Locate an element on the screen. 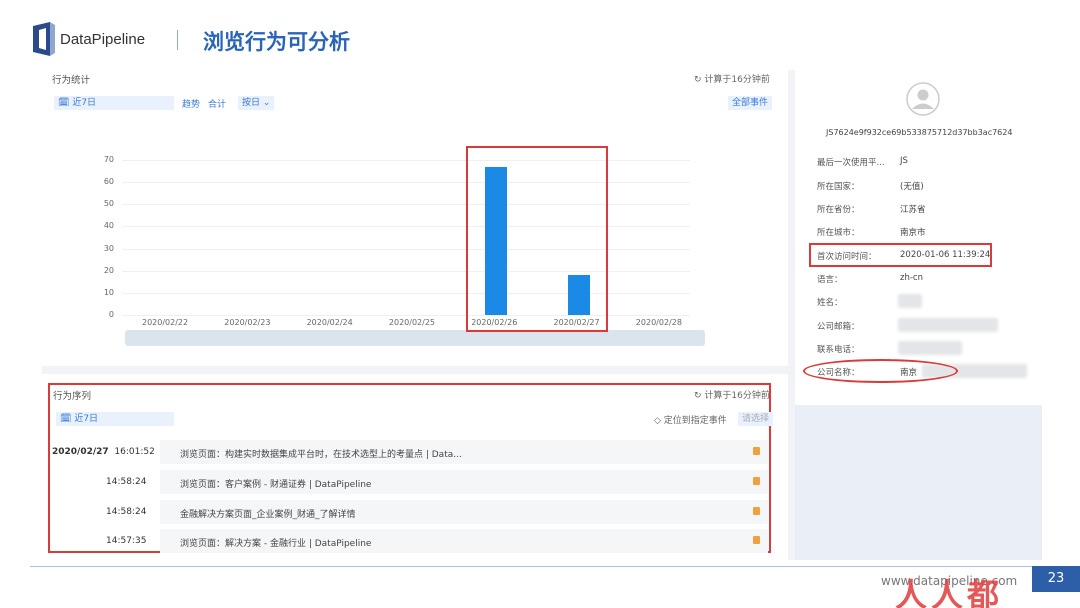 This screenshot has width=1080, height=608. profile-panel-footer is located at coordinates (918, 482).